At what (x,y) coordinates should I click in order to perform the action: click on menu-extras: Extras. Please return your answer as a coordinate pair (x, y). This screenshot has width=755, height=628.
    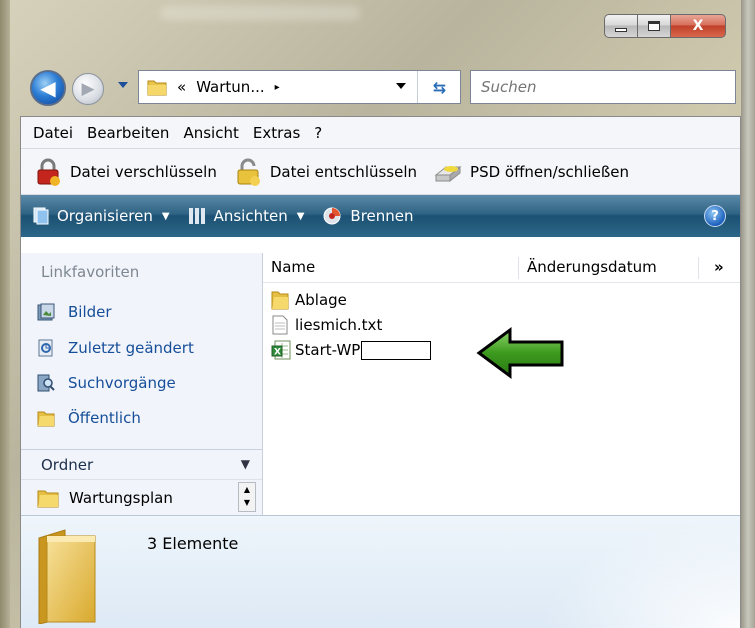
    Looking at the image, I should click on (276, 133).